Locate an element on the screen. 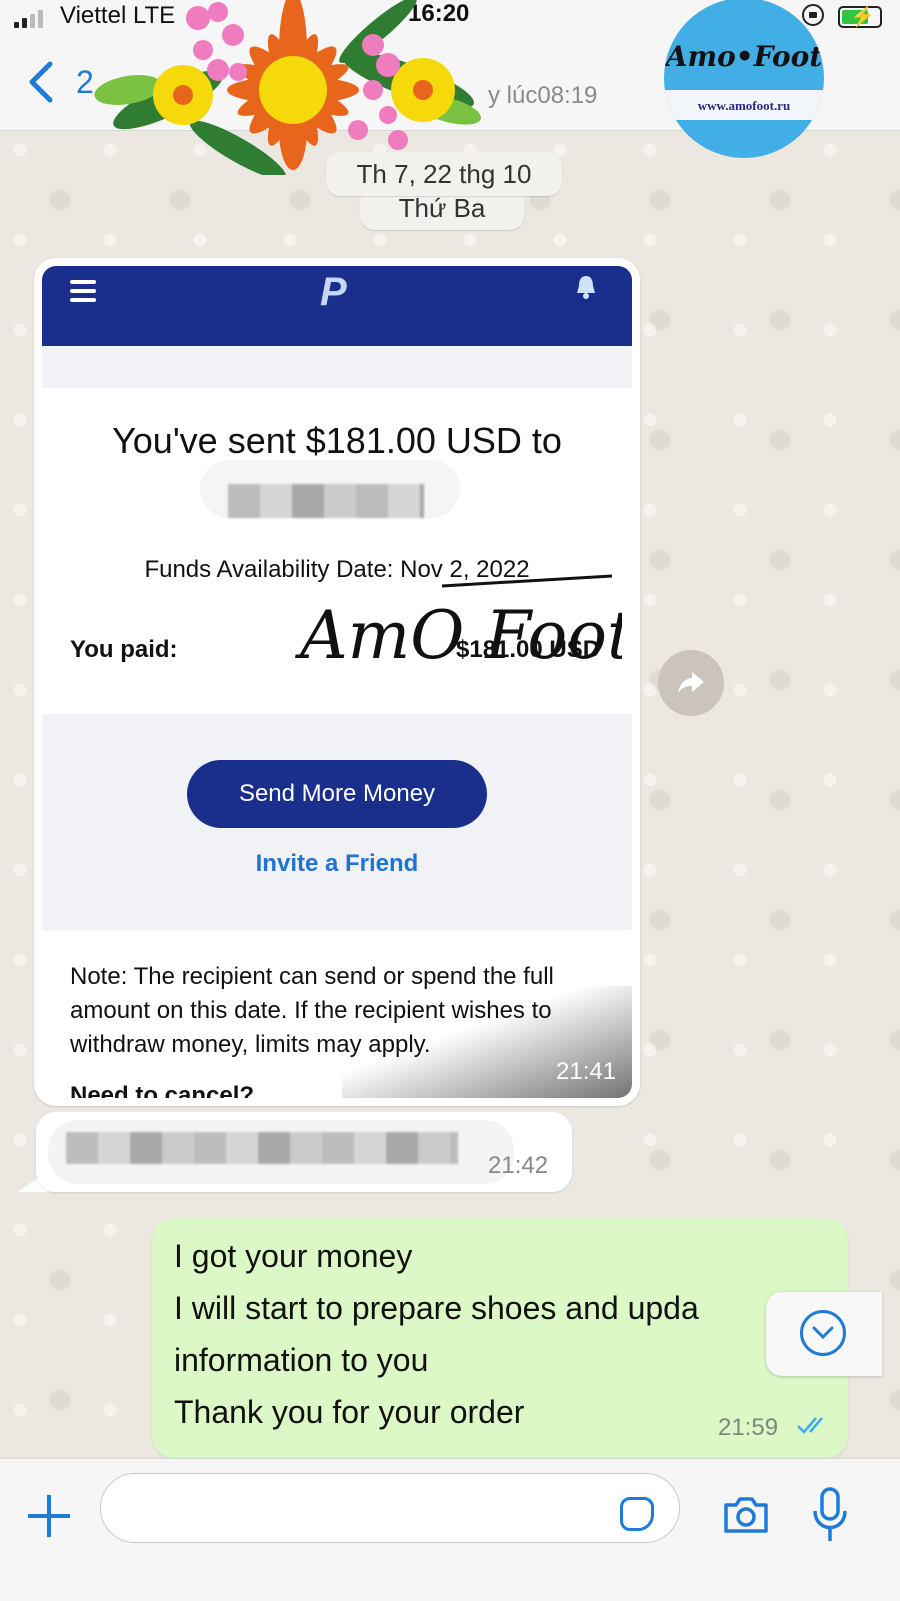 The height and width of the screenshot is (1601, 900). scroll-down-icon is located at coordinates (823, 1333).